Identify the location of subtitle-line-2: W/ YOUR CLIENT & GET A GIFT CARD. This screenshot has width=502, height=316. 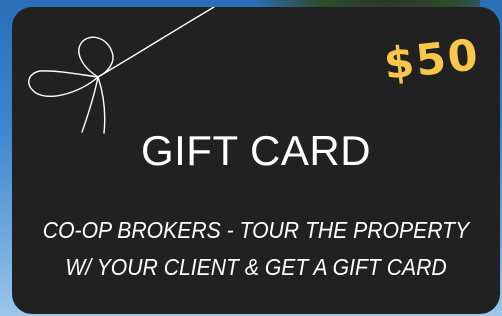
(256, 267).